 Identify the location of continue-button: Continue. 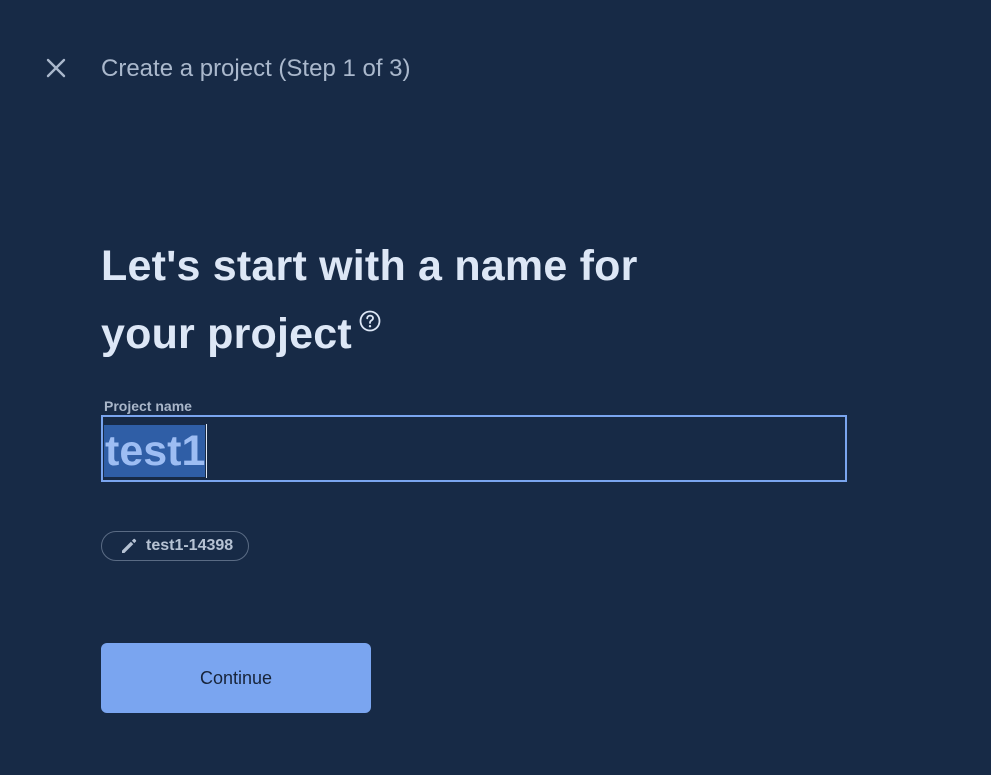
(236, 678).